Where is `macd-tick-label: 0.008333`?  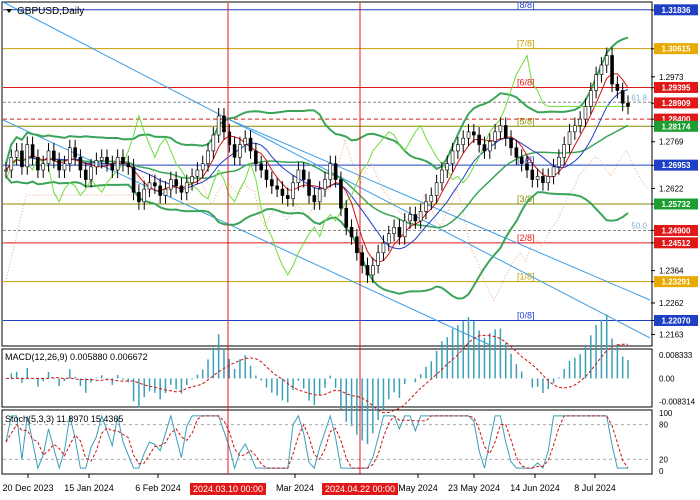 macd-tick-label: 0.008333 is located at coordinates (676, 355).